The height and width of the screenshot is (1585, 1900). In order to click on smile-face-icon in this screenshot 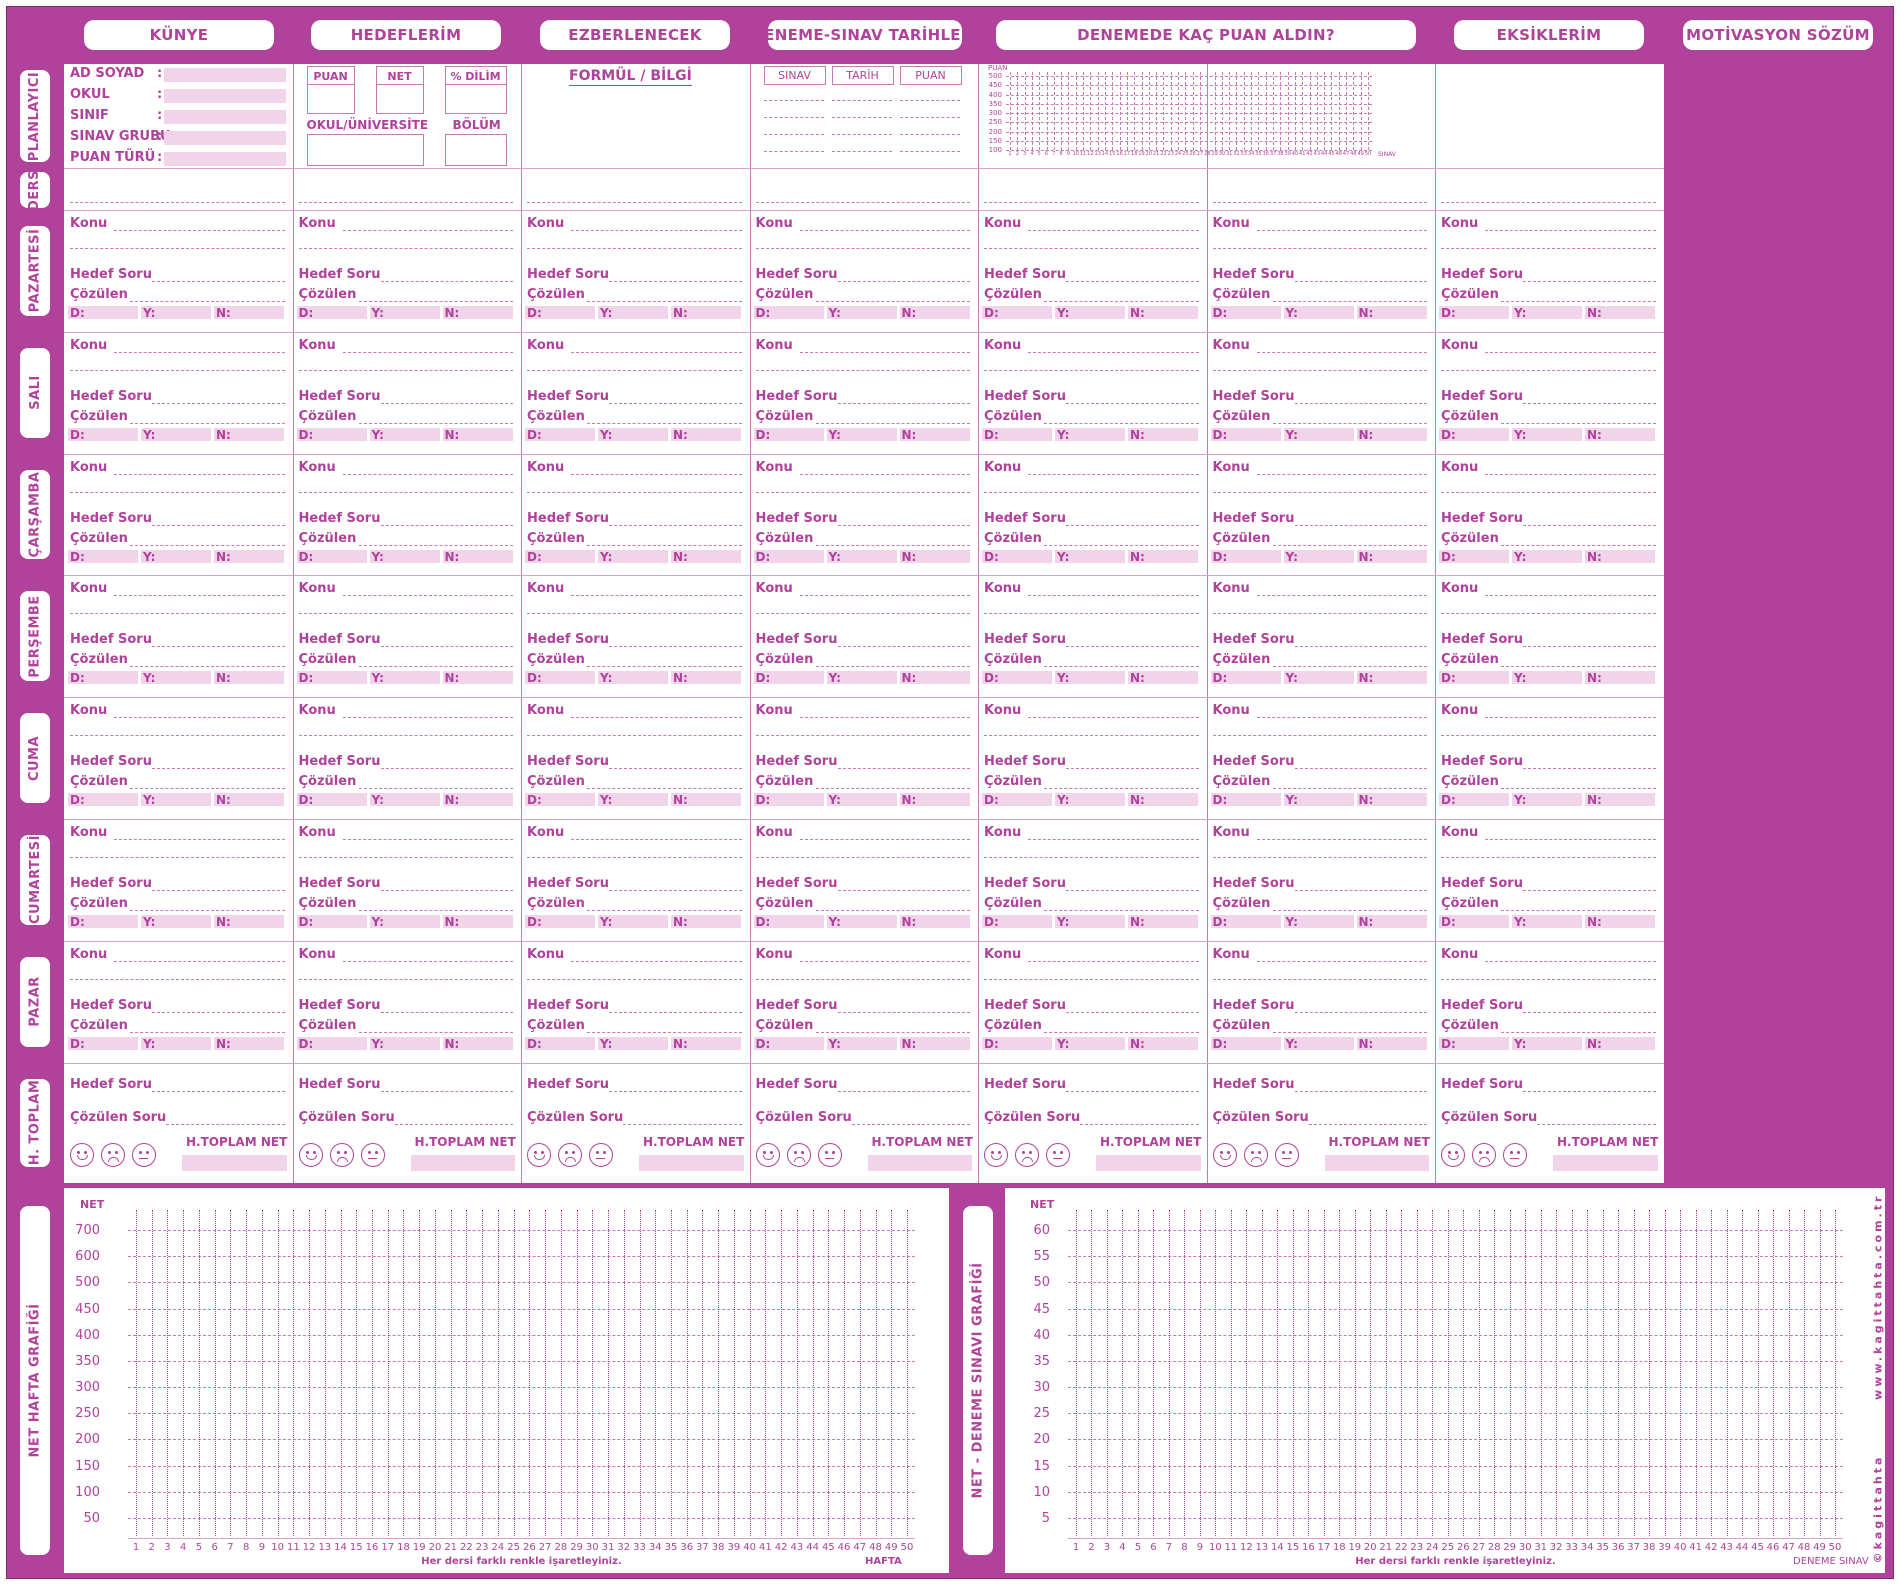, I will do `click(539, 1154)`.